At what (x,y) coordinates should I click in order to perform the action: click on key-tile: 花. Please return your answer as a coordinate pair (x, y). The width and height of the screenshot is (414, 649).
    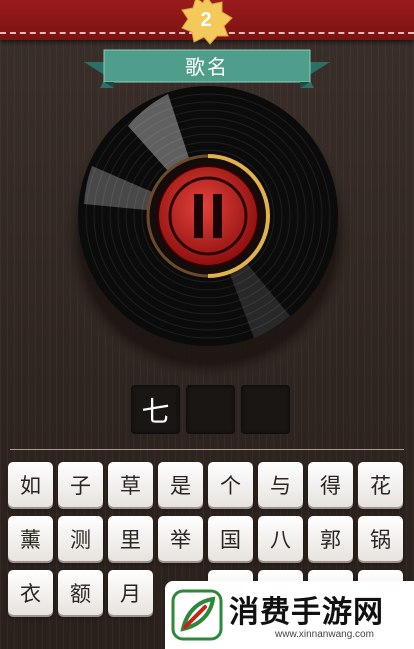
    Looking at the image, I should click on (380, 484).